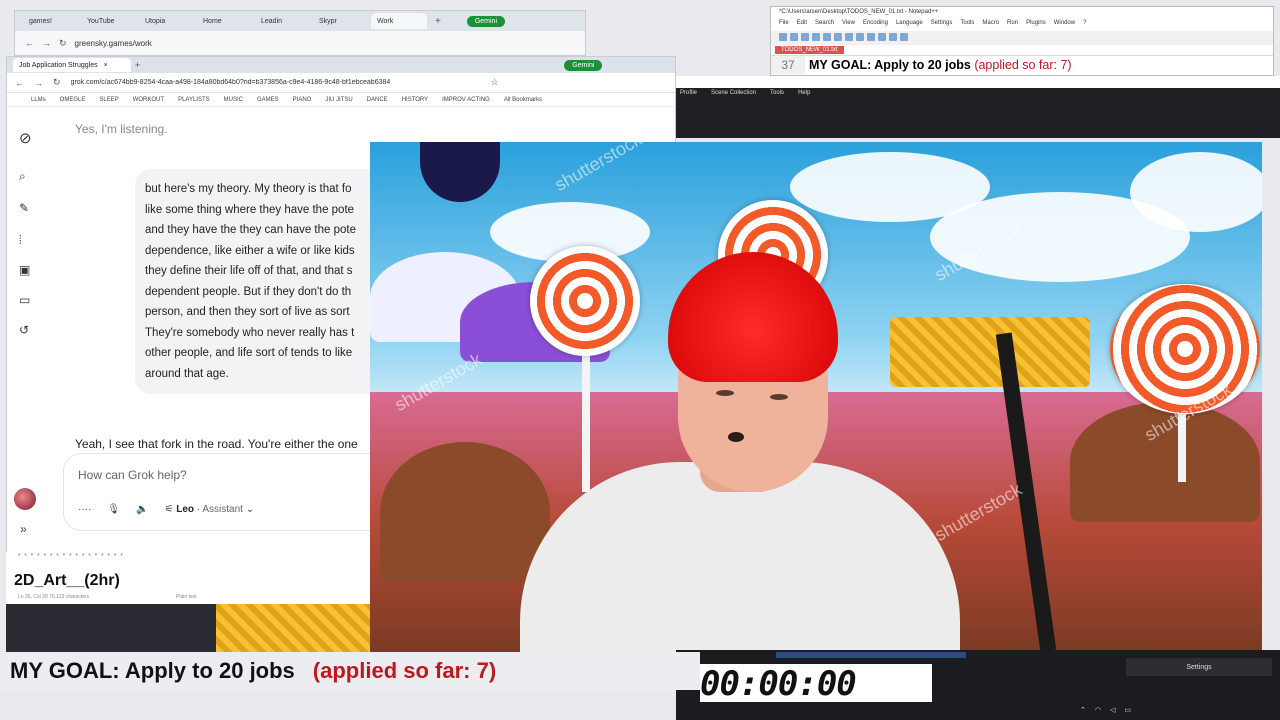 The height and width of the screenshot is (720, 1280). I want to click on menu-item: ?, so click(1084, 25).